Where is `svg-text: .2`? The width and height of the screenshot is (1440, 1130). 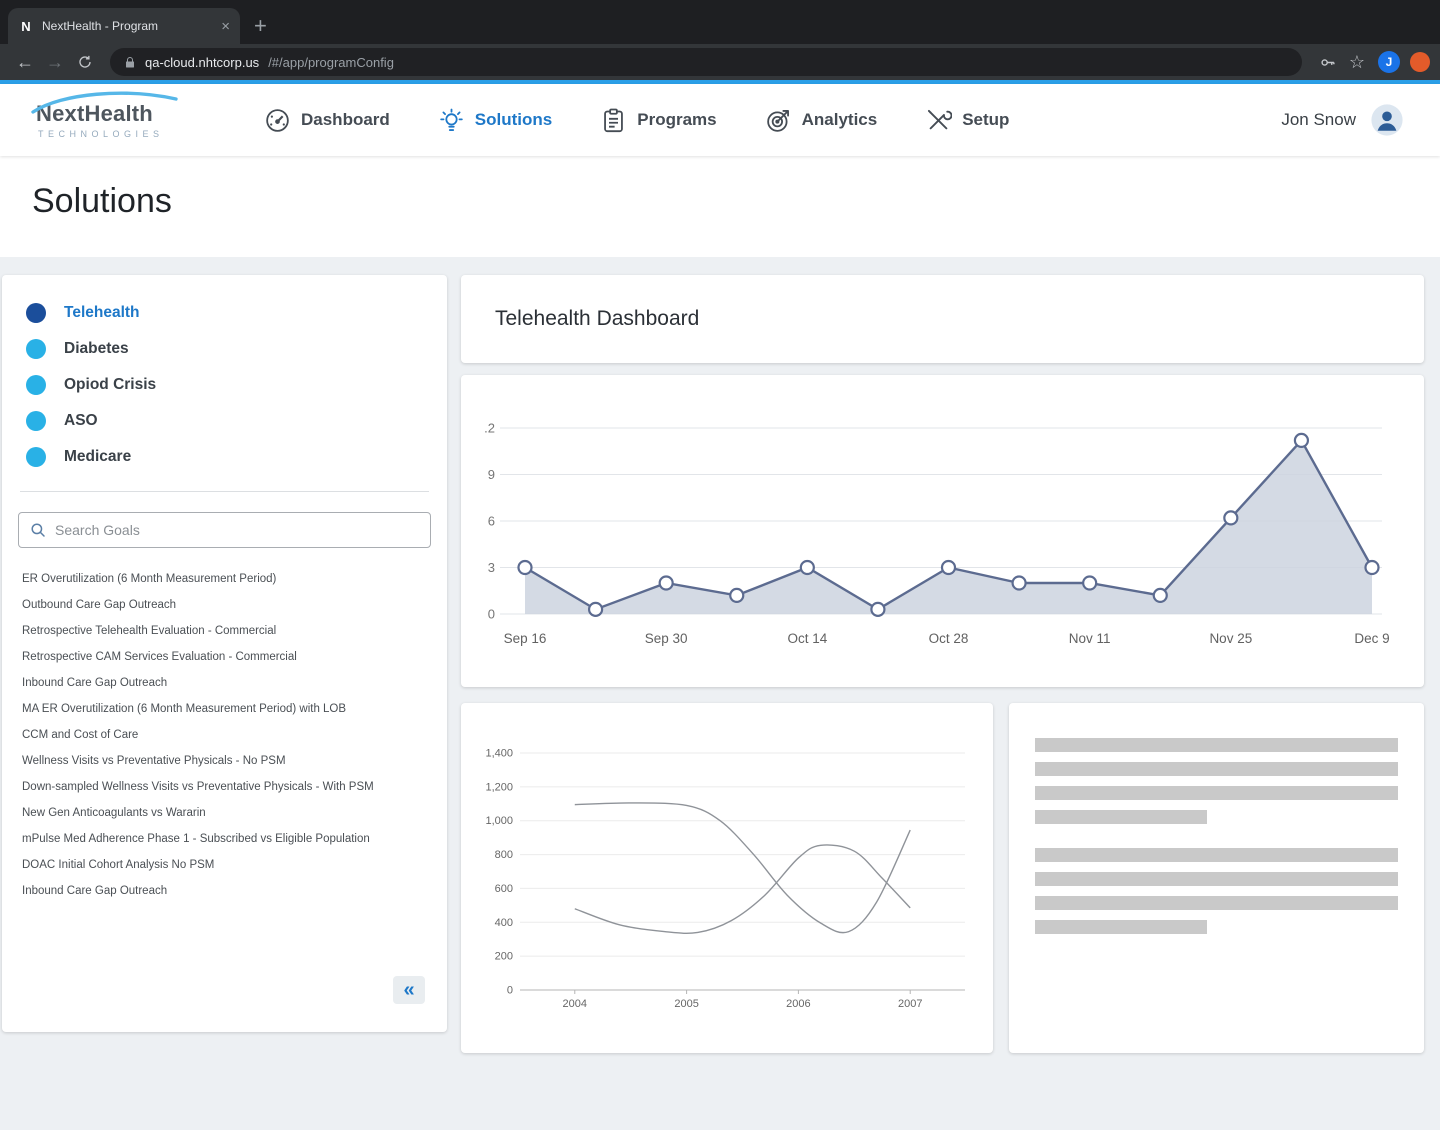 svg-text: .2 is located at coordinates (489, 428).